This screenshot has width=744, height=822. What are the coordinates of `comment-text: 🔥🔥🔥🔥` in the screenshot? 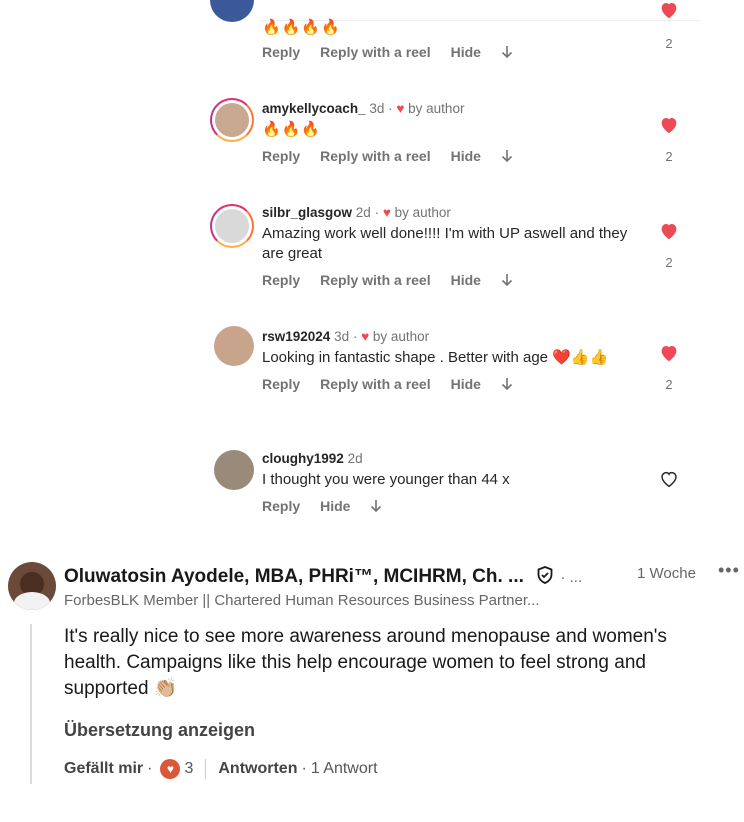 It's located at (301, 27).